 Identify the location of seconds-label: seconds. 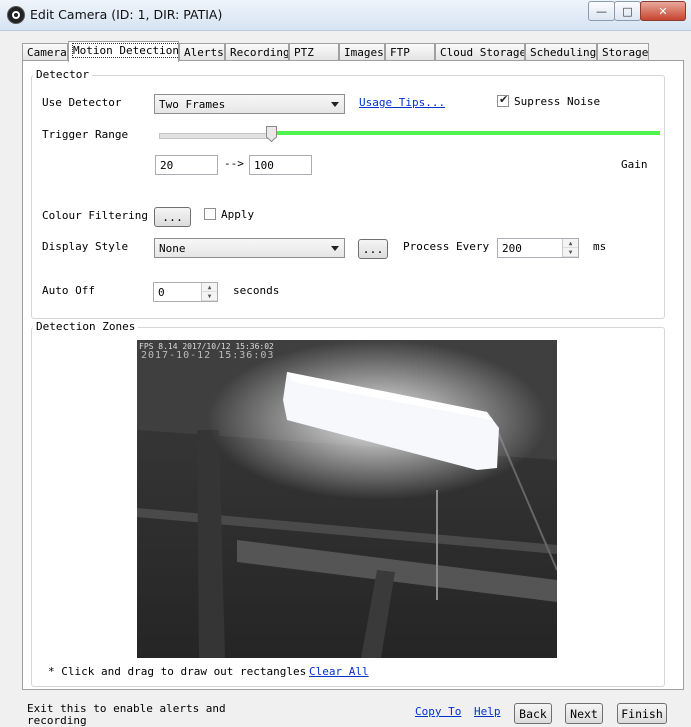
(256, 290).